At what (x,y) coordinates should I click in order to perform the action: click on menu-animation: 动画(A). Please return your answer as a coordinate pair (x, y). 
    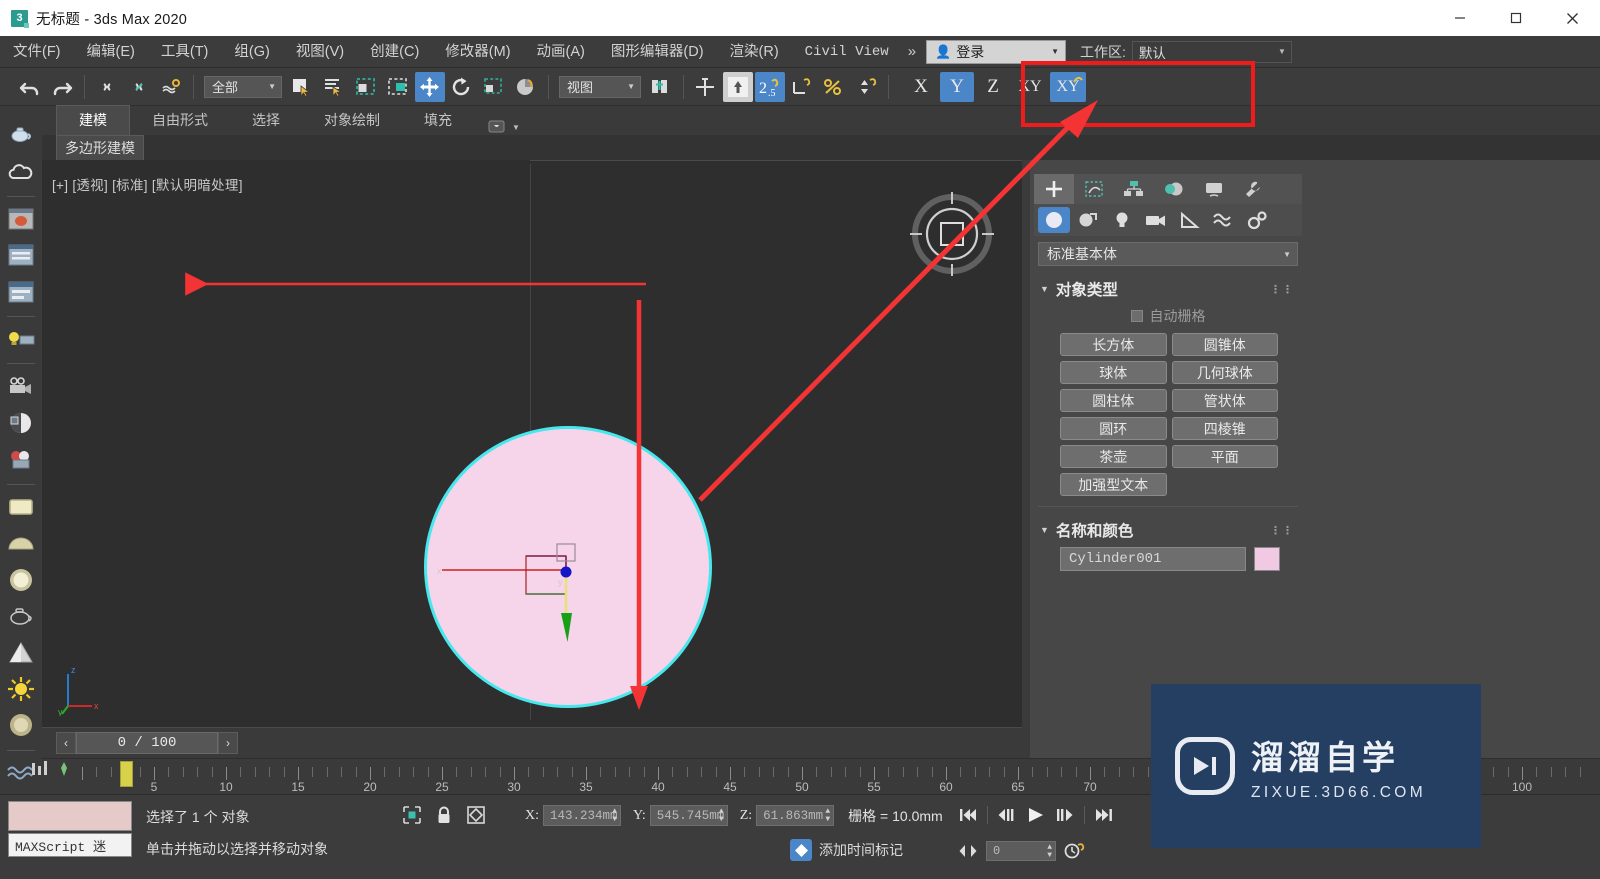
    Looking at the image, I should click on (561, 52).